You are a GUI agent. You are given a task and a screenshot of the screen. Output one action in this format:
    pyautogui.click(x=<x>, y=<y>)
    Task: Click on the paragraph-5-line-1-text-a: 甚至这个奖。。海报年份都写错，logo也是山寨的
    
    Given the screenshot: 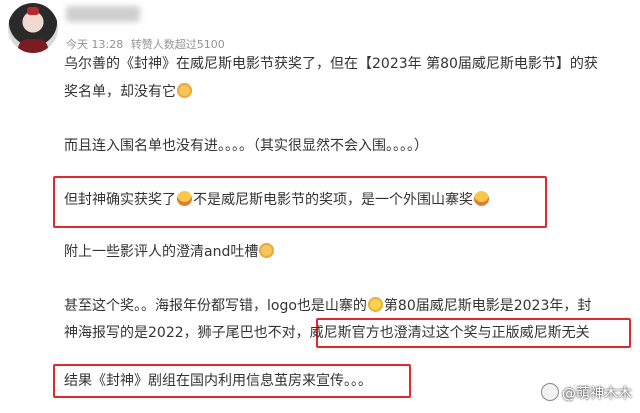 What is the action you would take?
    pyautogui.click(x=215, y=306)
    